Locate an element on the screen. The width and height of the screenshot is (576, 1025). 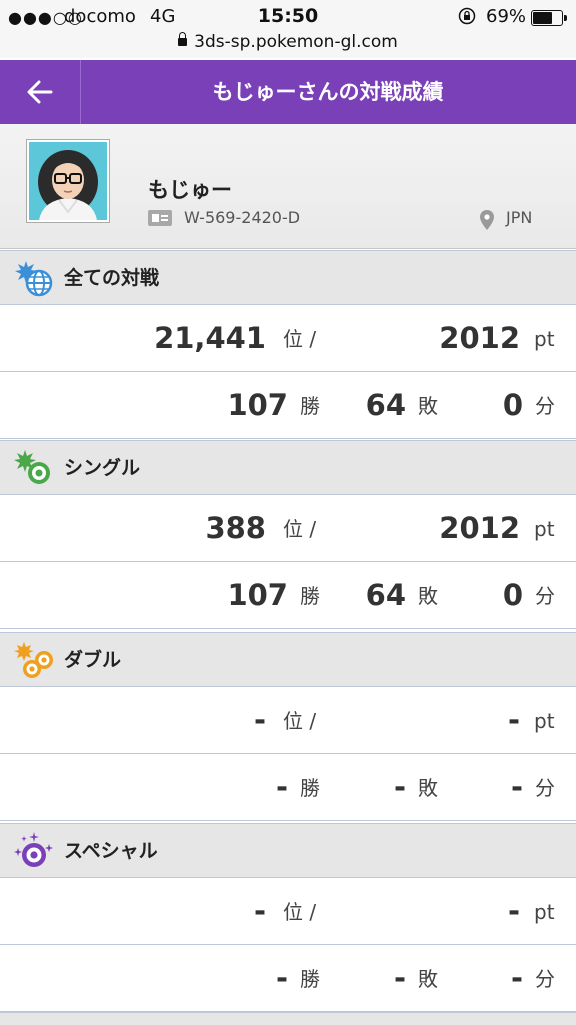
page-title: もじゅーさんの対戦成績 is located at coordinates (328, 92).